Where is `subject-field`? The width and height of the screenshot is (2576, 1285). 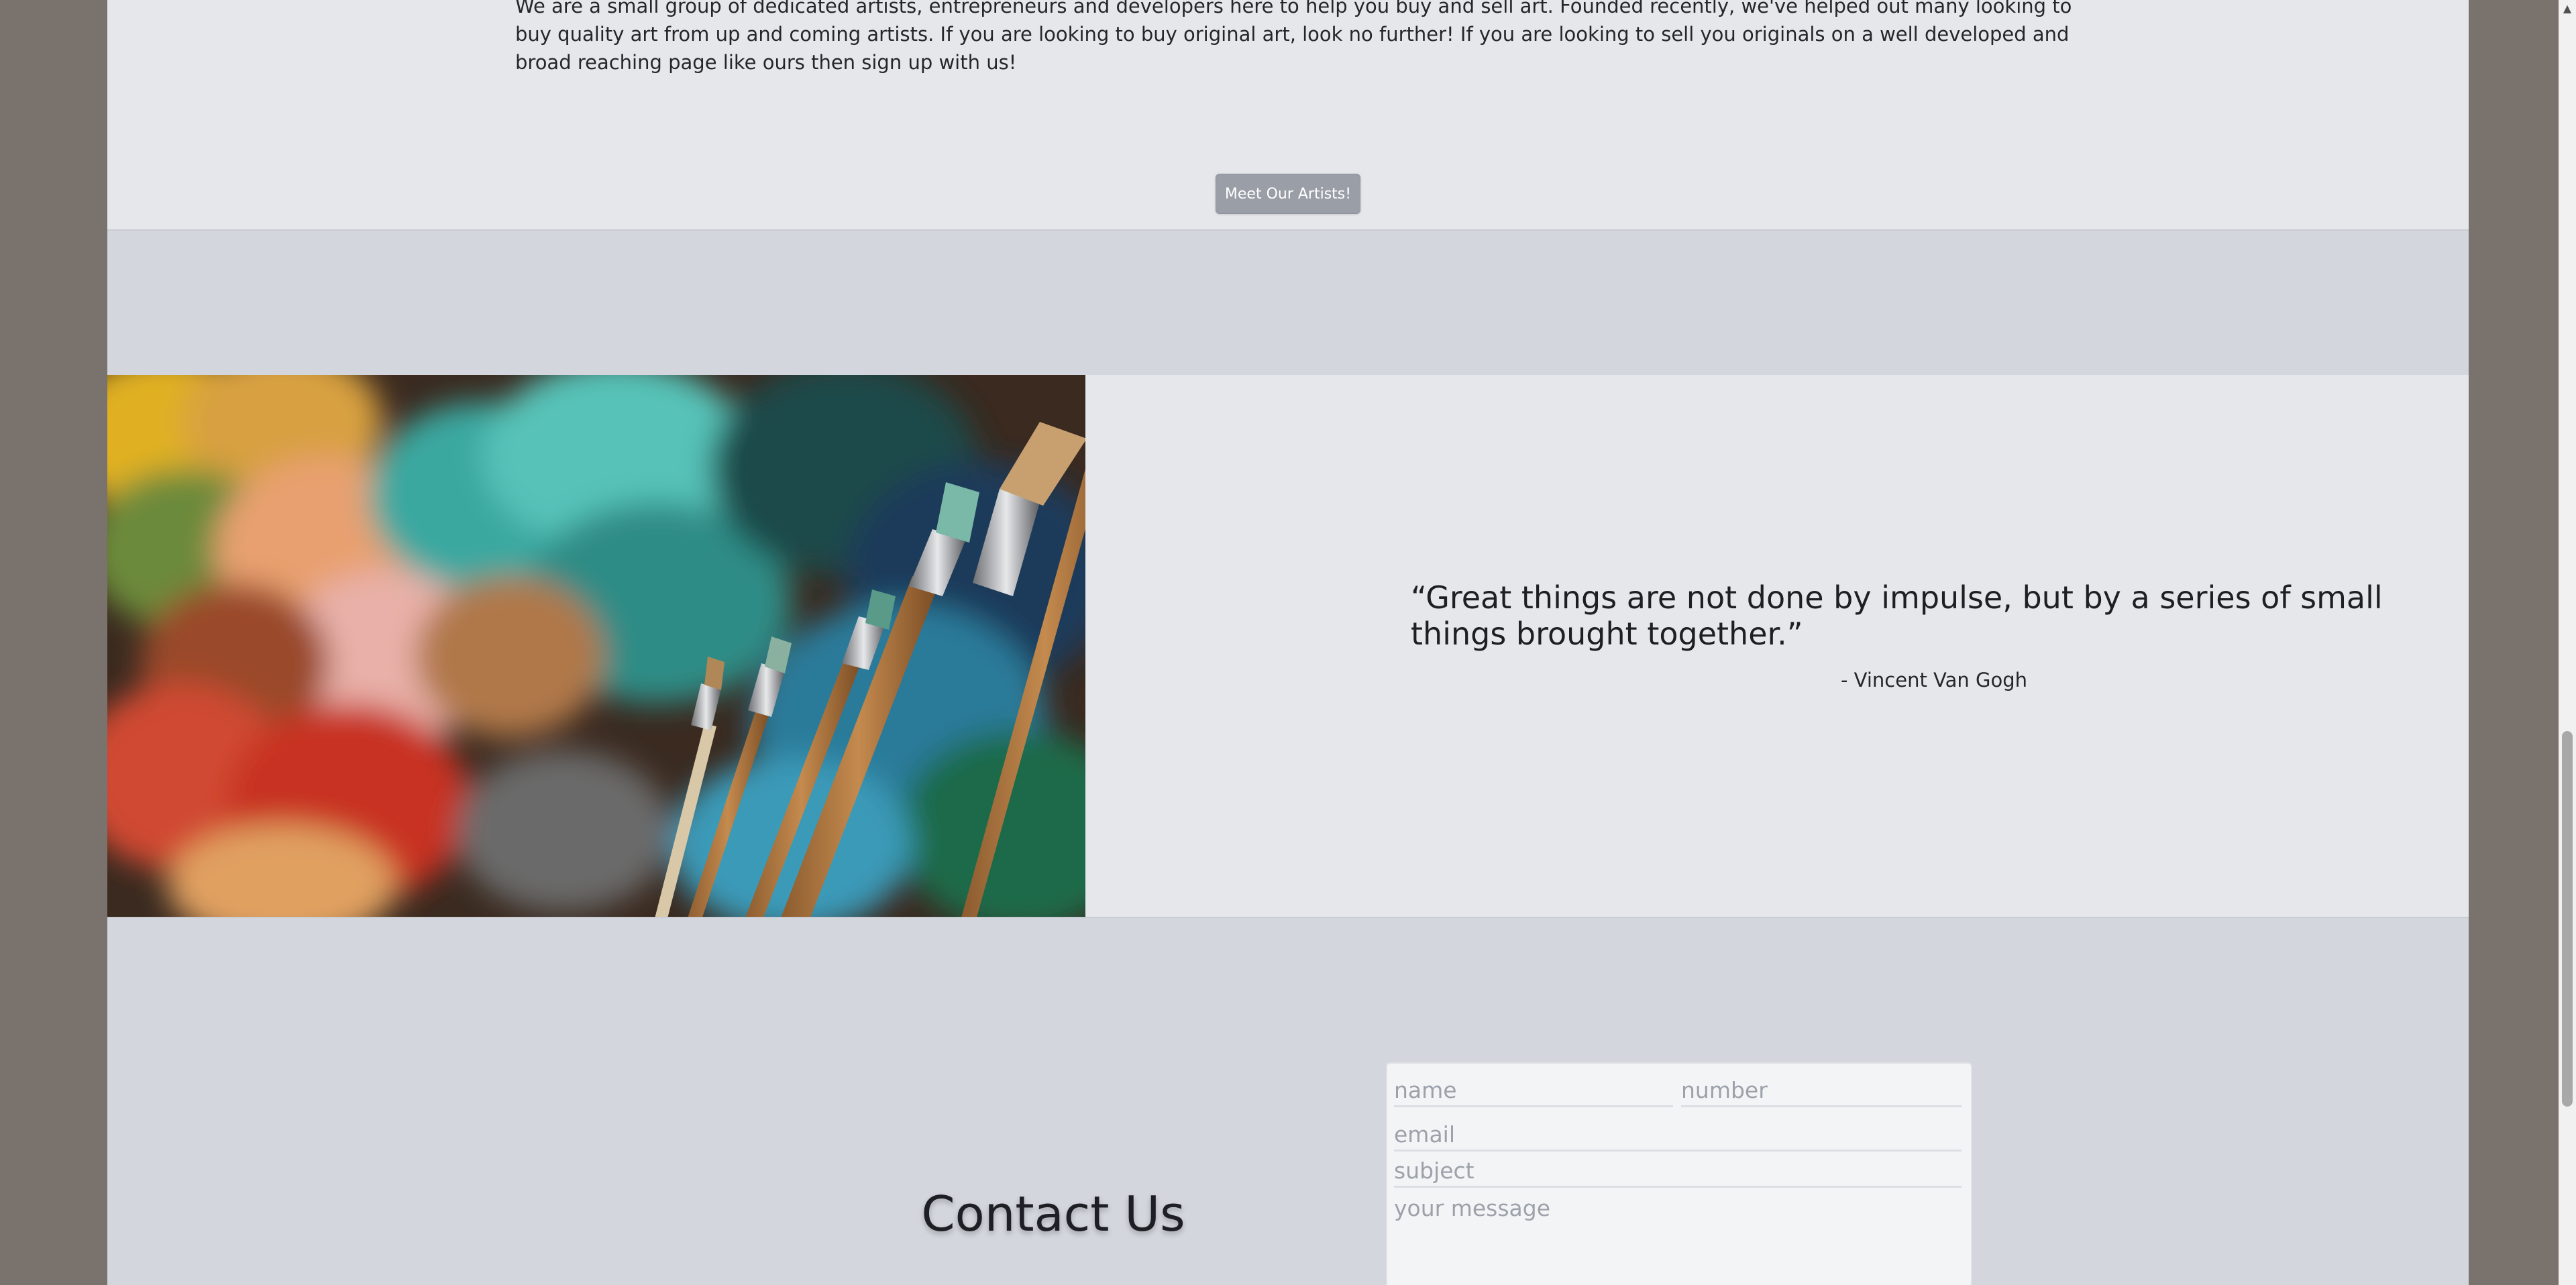 subject-field is located at coordinates (1678, 1171).